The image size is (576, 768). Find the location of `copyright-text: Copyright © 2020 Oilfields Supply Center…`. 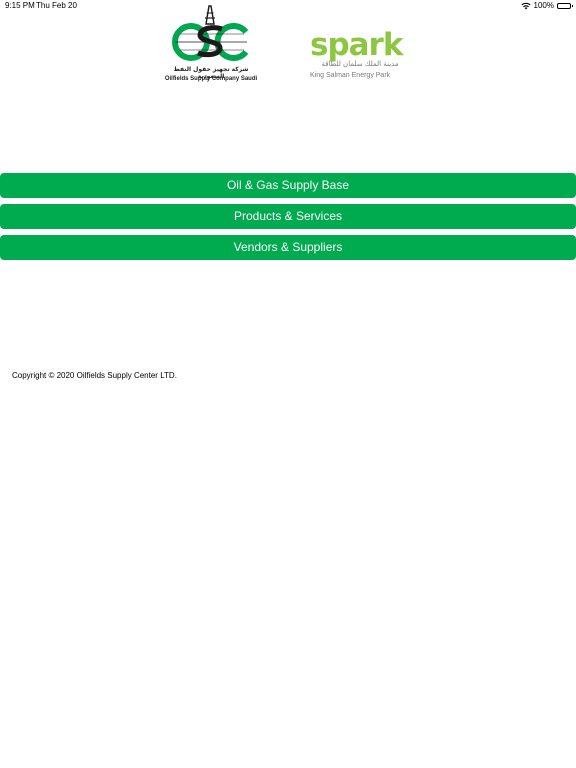

copyright-text: Copyright © 2020 Oilfields Supply Center… is located at coordinates (94, 375).